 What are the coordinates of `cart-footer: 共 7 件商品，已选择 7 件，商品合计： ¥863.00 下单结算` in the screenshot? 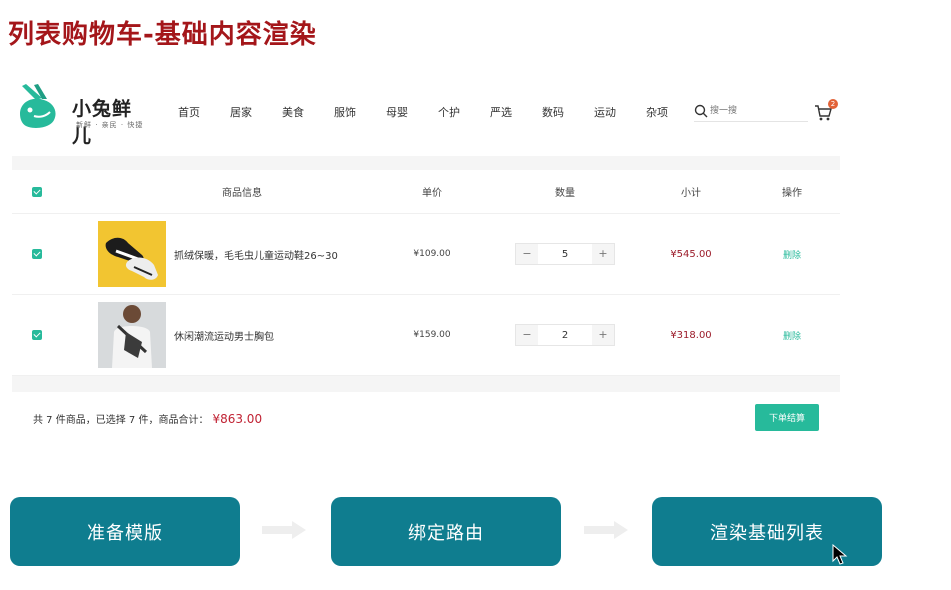 It's located at (426, 418).